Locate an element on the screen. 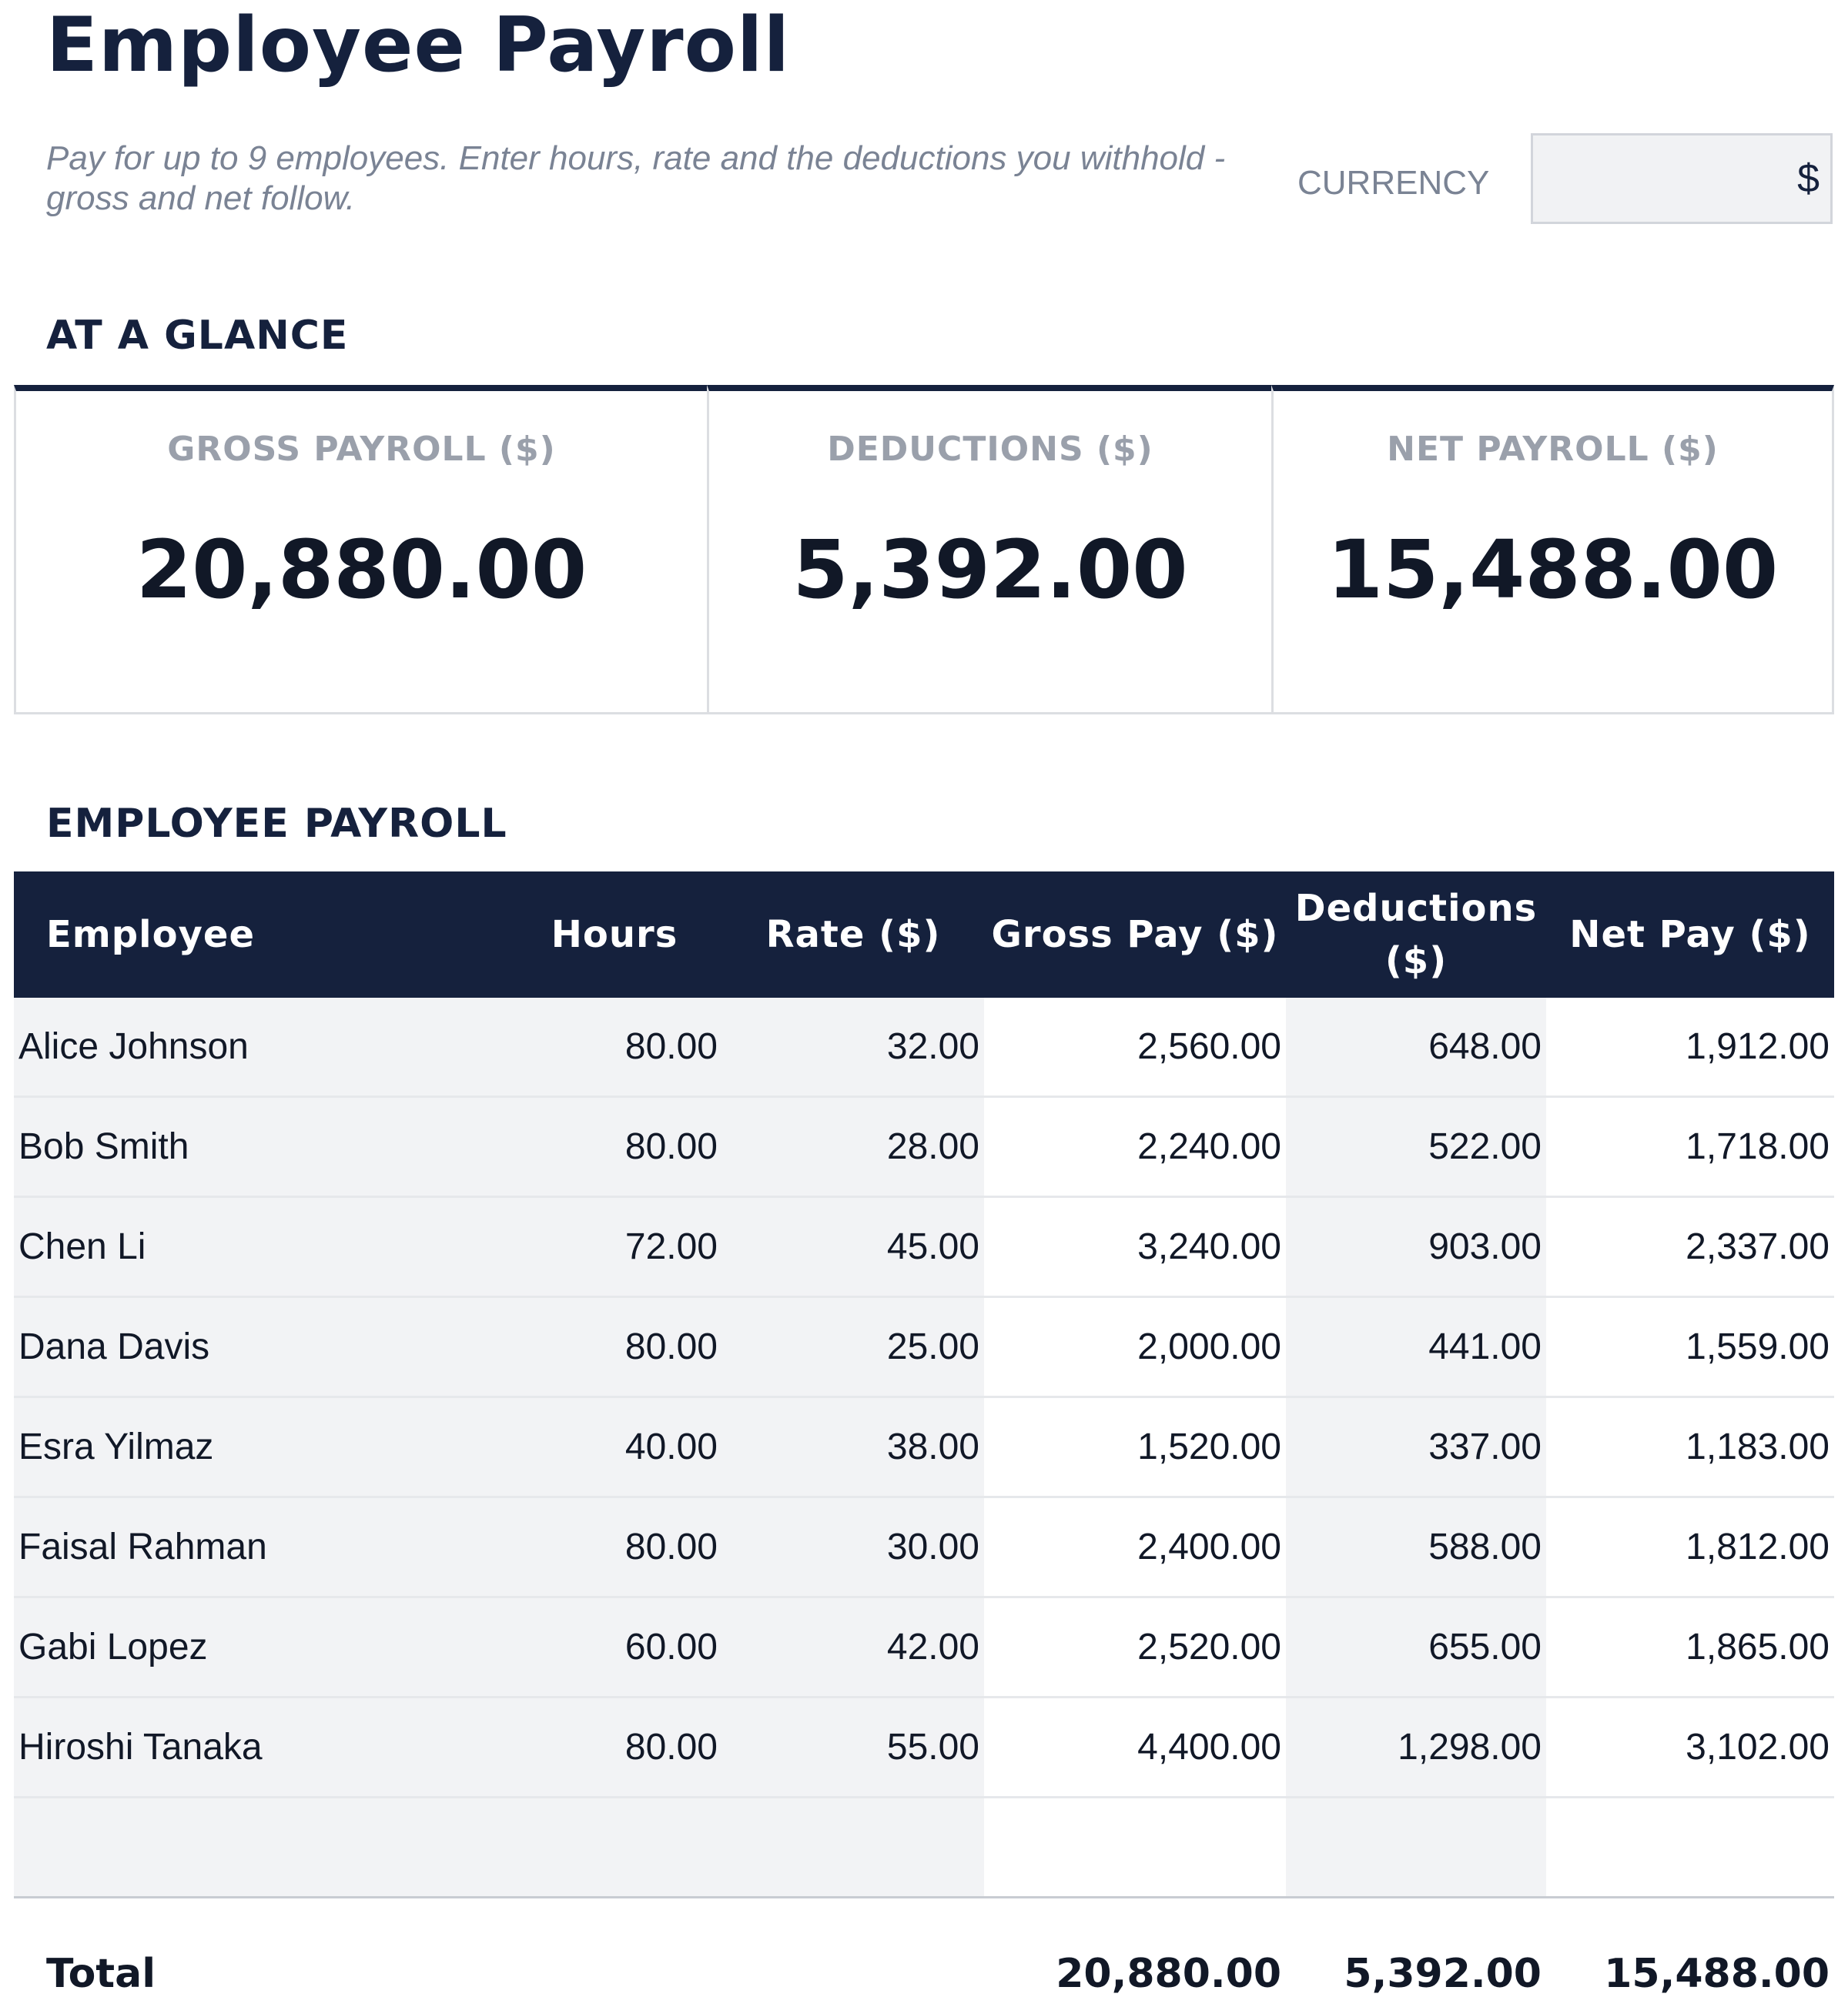 The height and width of the screenshot is (1997, 1848). rate-cell: 42.00 is located at coordinates (853, 1647).